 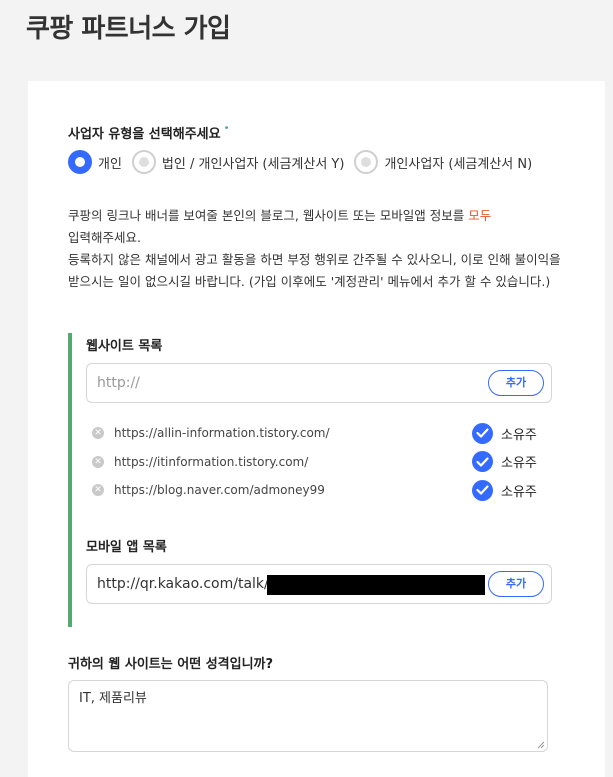 I want to click on description-accent: 모두, so click(x=480, y=215).